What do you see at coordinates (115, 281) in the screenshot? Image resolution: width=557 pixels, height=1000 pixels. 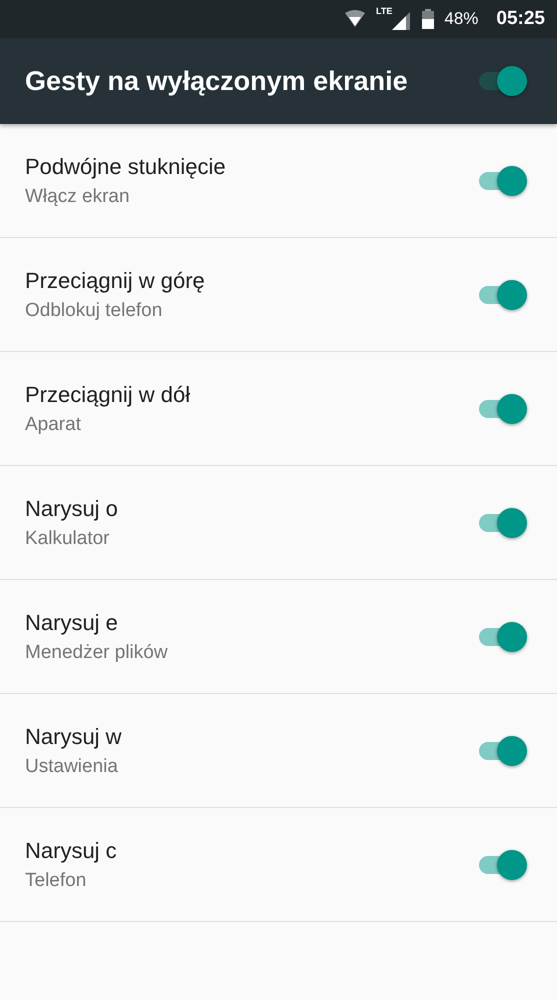 I see `setting-title: Przeciągnij w górę` at bounding box center [115, 281].